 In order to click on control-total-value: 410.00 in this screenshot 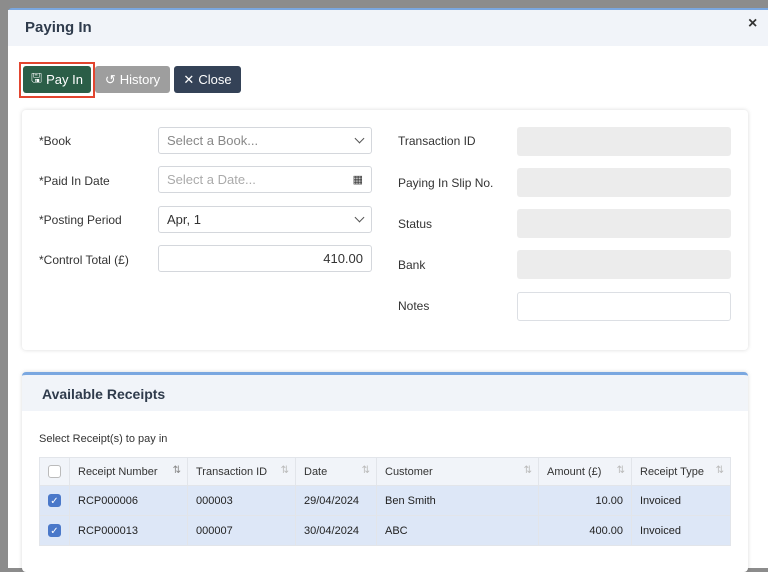, I will do `click(343, 258)`.